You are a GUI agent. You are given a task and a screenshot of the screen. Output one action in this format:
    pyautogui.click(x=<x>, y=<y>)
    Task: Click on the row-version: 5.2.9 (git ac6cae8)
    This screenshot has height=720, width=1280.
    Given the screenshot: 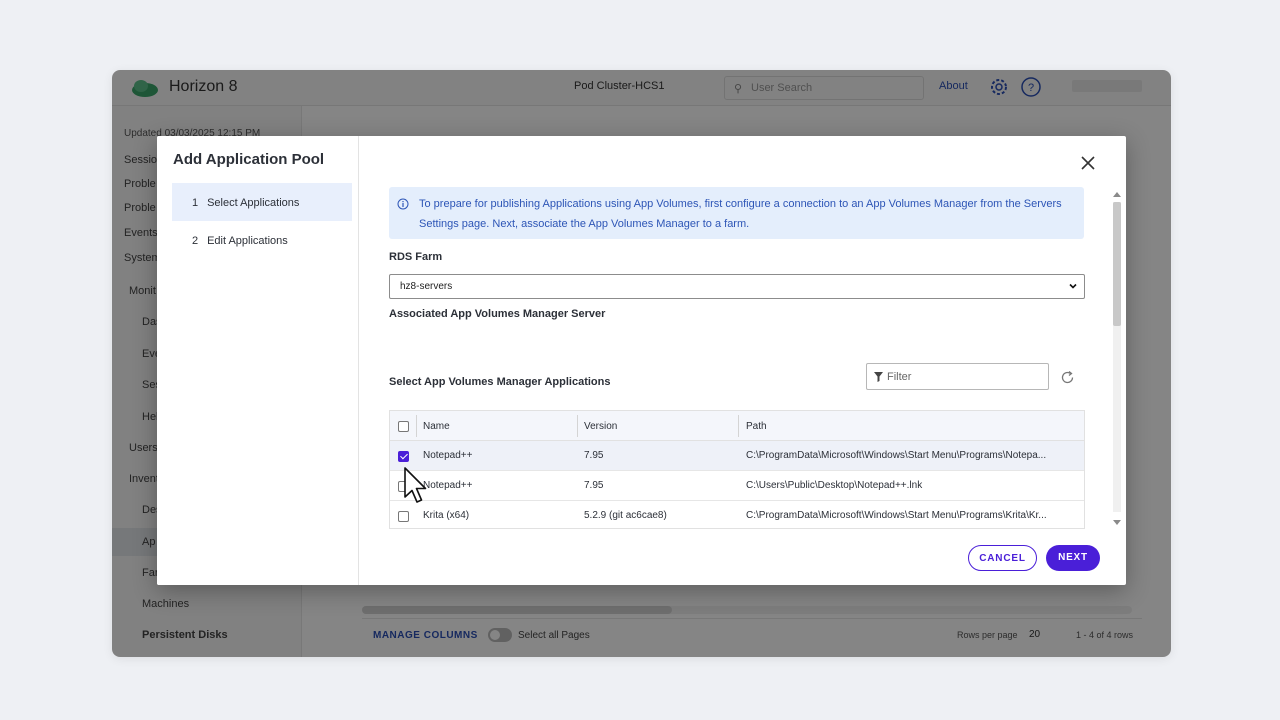 What is the action you would take?
    pyautogui.click(x=625, y=515)
    